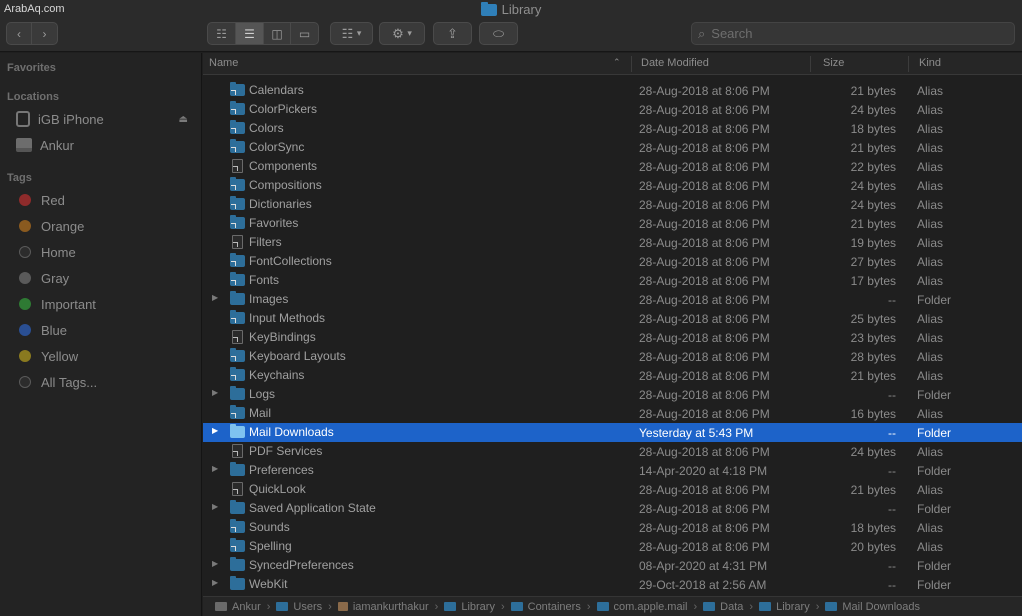  I want to click on search-field: ⌕, so click(853, 33).